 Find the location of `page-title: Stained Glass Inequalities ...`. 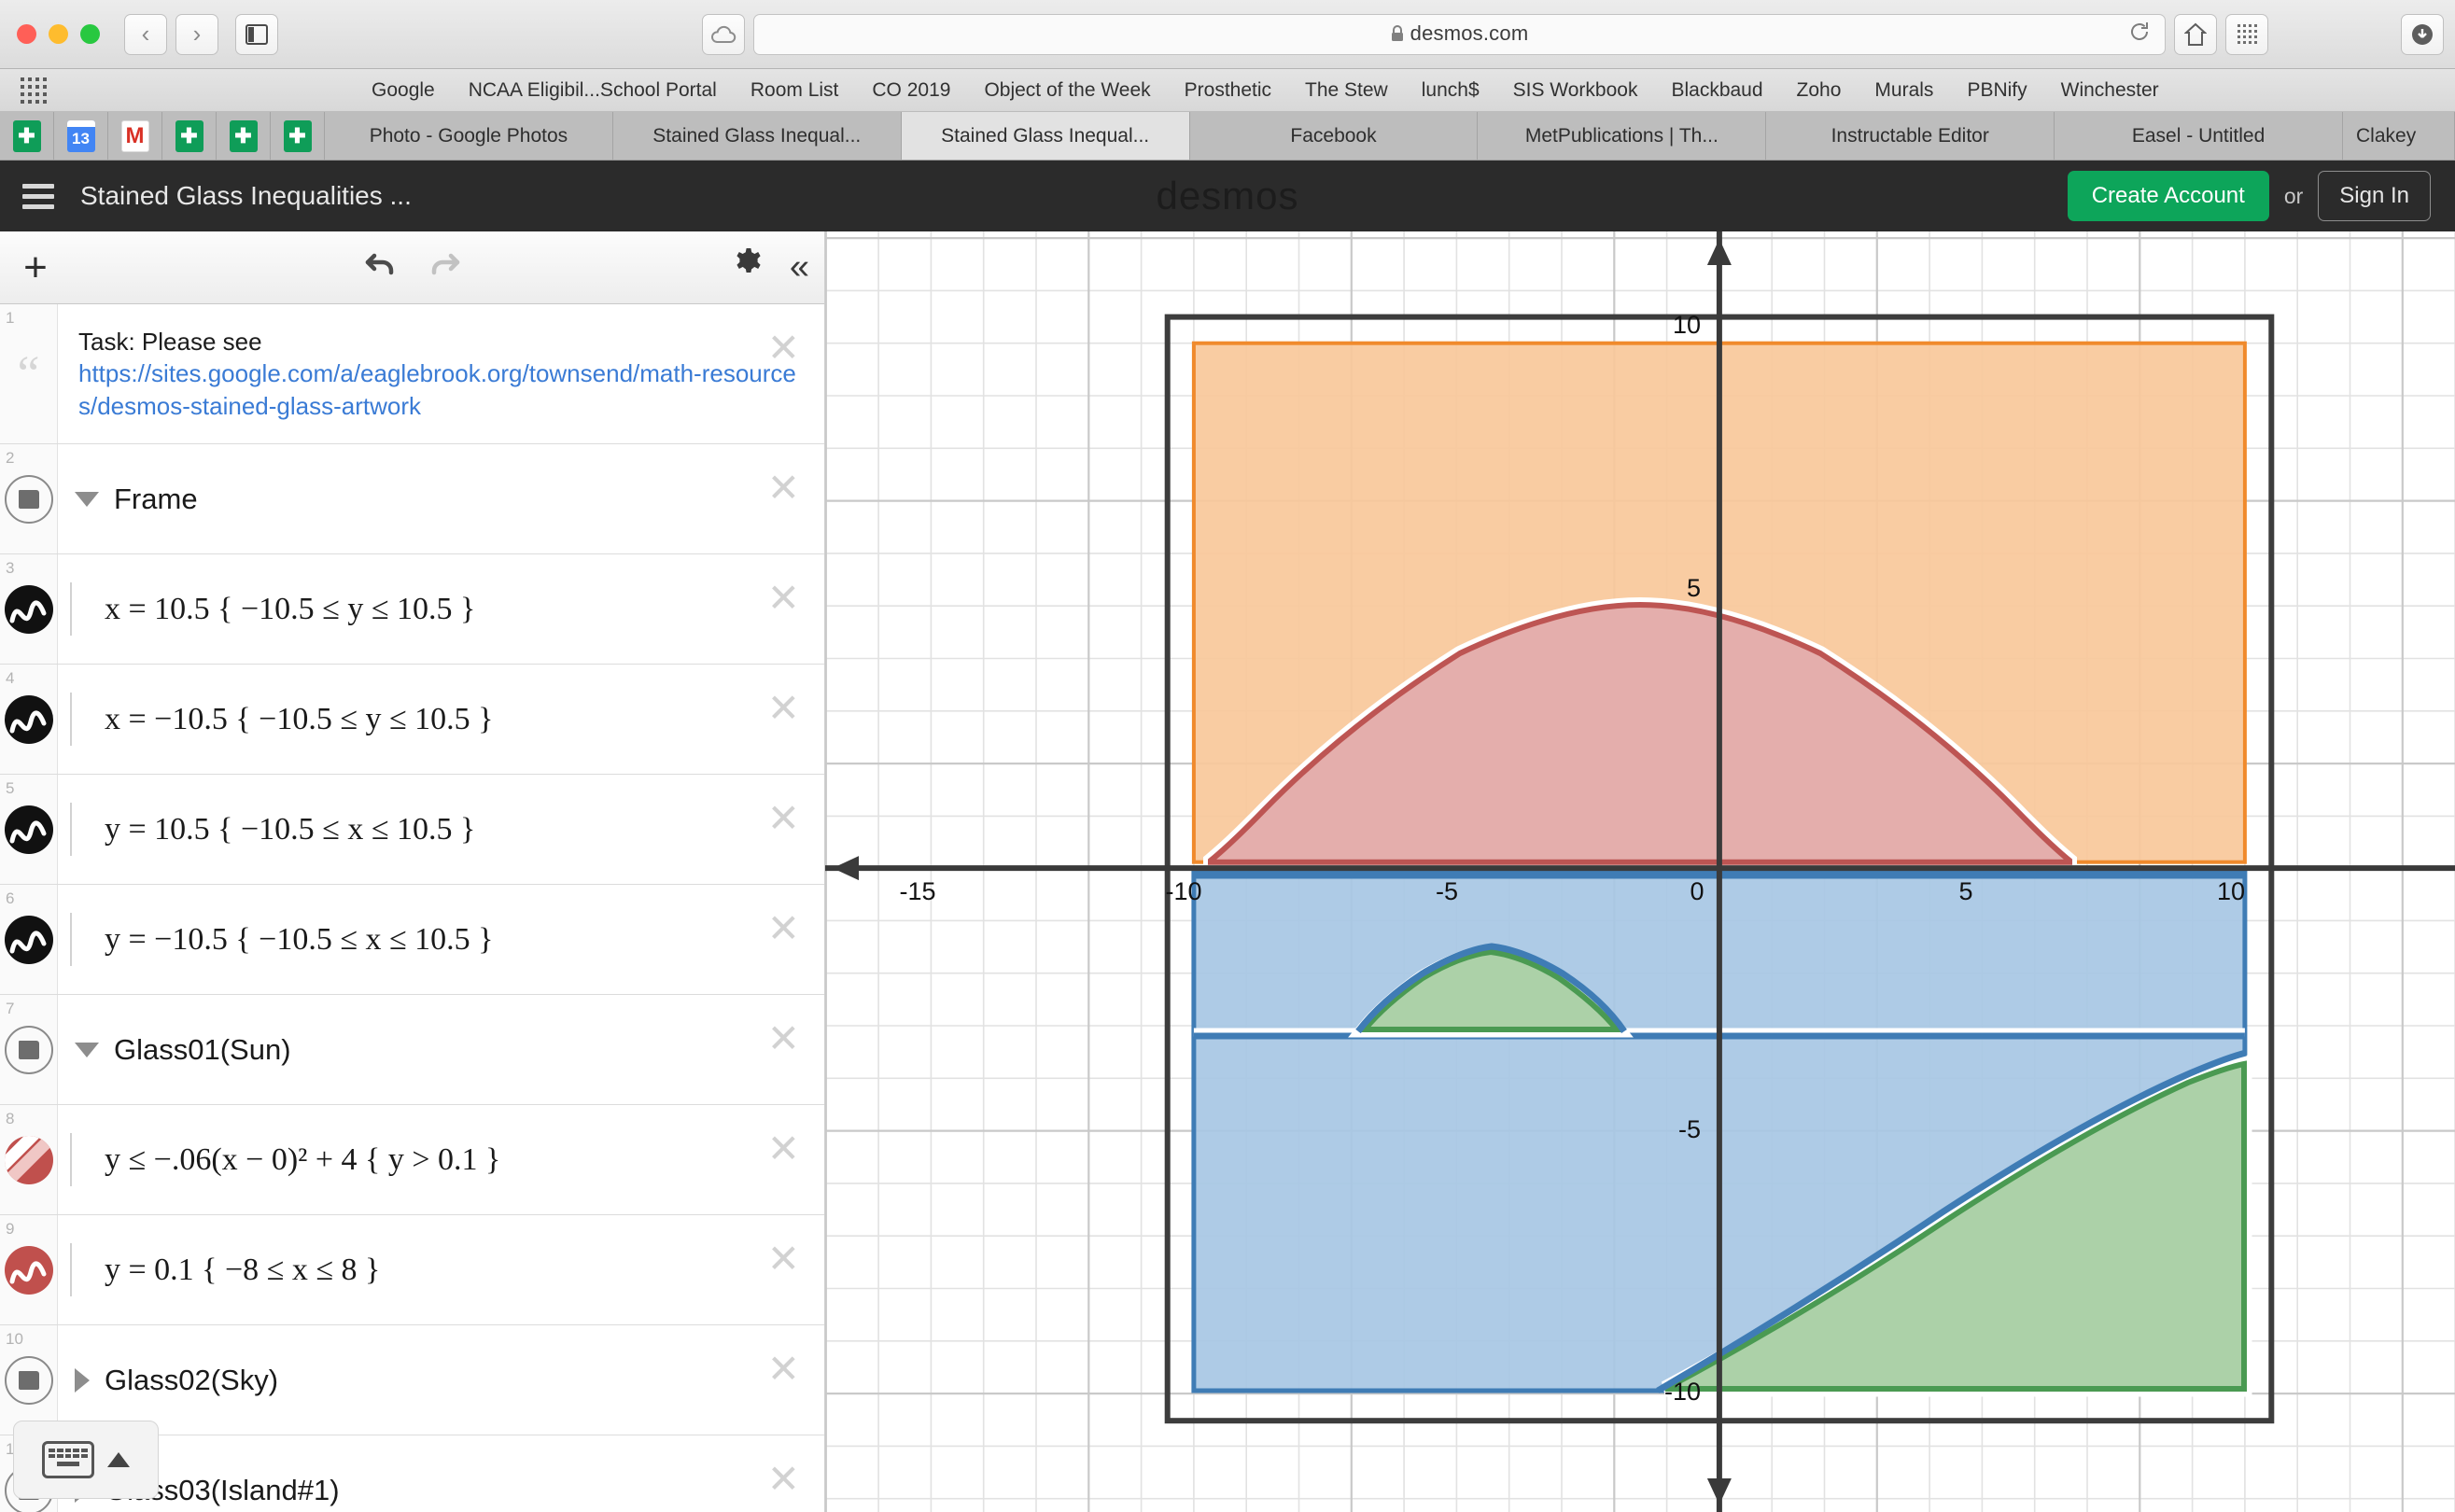

page-title: Stained Glass Inequalities ... is located at coordinates (246, 196).